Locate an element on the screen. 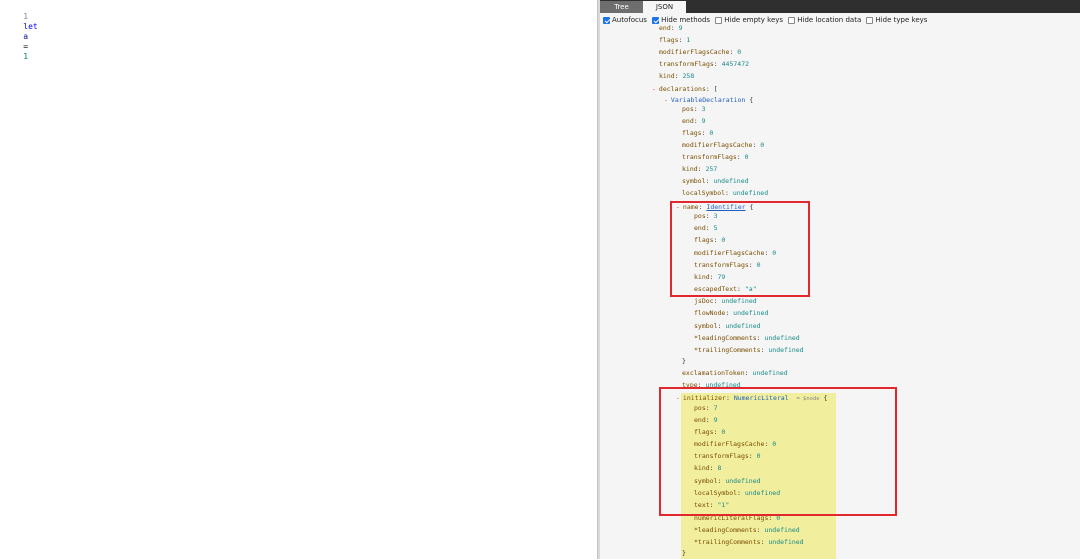 This screenshot has height=559, width=1080. tree-row-transformflags: transformFlags: 4457472 is located at coordinates (704, 64).